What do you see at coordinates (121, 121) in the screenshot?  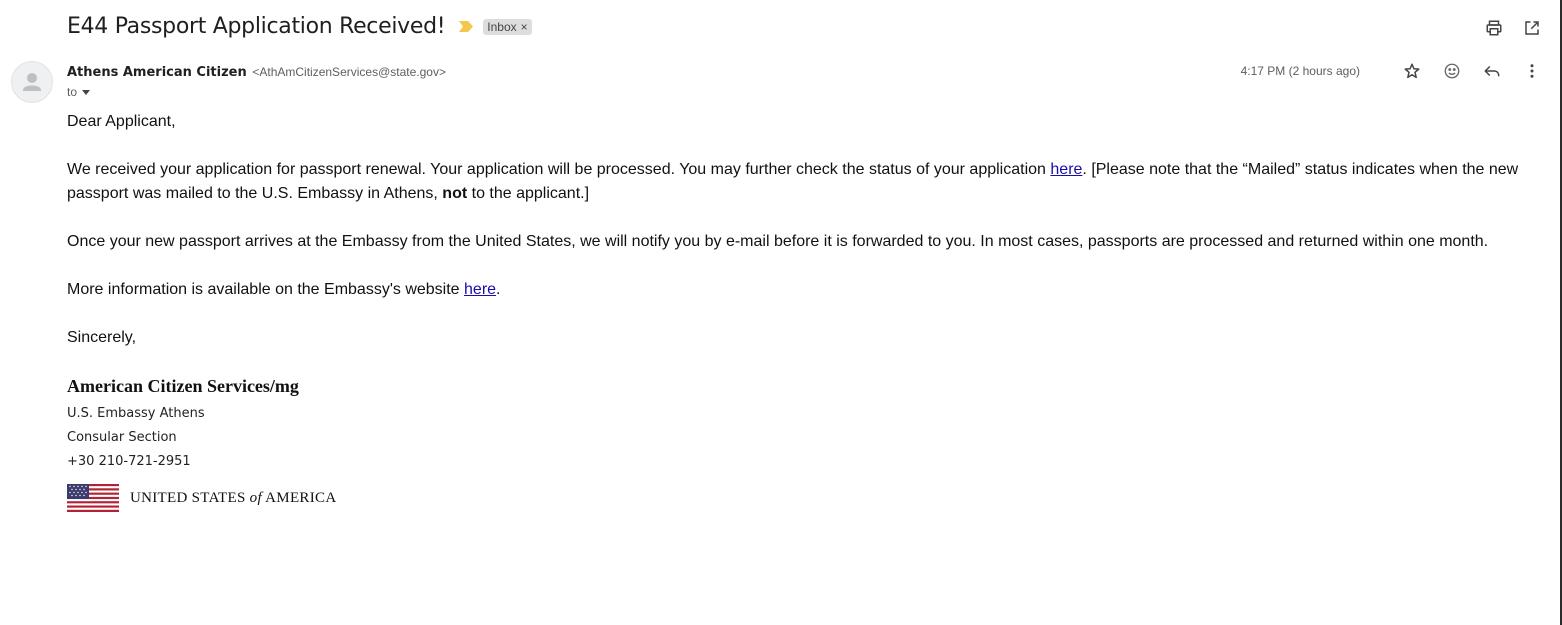 I see `greeting: Dear Applicant,` at bounding box center [121, 121].